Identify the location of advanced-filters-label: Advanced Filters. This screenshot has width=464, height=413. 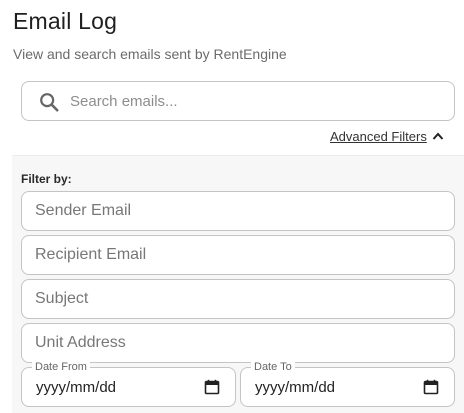
(378, 136).